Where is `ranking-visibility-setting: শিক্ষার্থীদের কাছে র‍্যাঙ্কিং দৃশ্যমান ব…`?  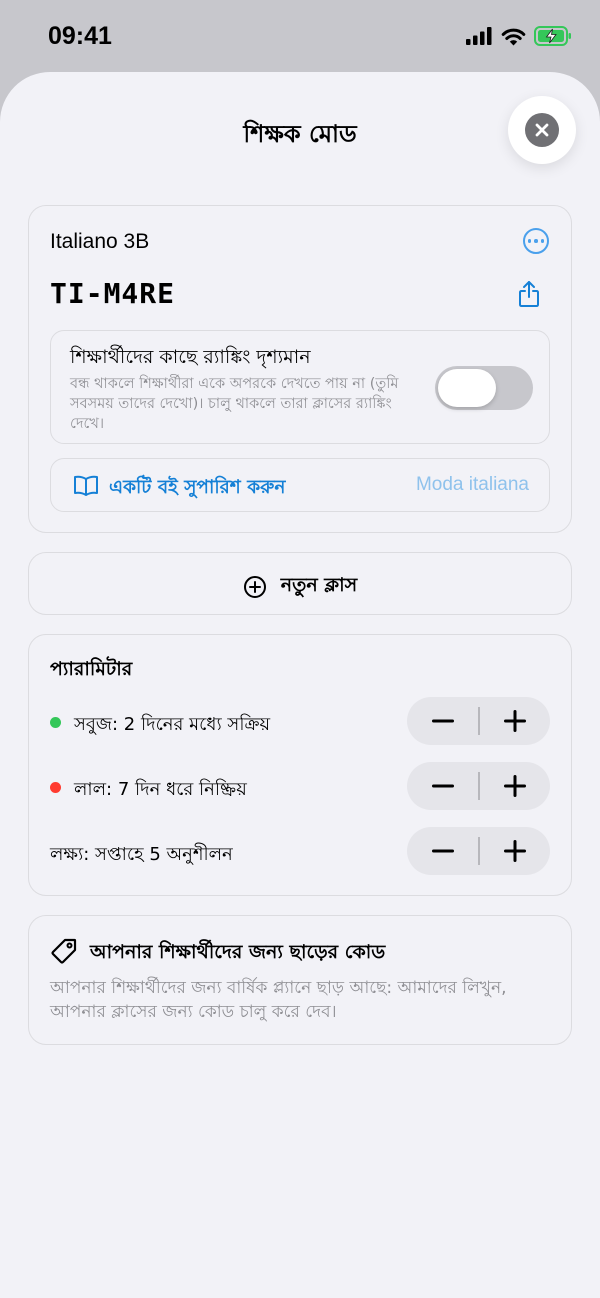
ranking-visibility-setting: শিক্ষার্থীদের কাছে র‍্যাঙ্কিং দৃশ্যমান ব… is located at coordinates (300, 387).